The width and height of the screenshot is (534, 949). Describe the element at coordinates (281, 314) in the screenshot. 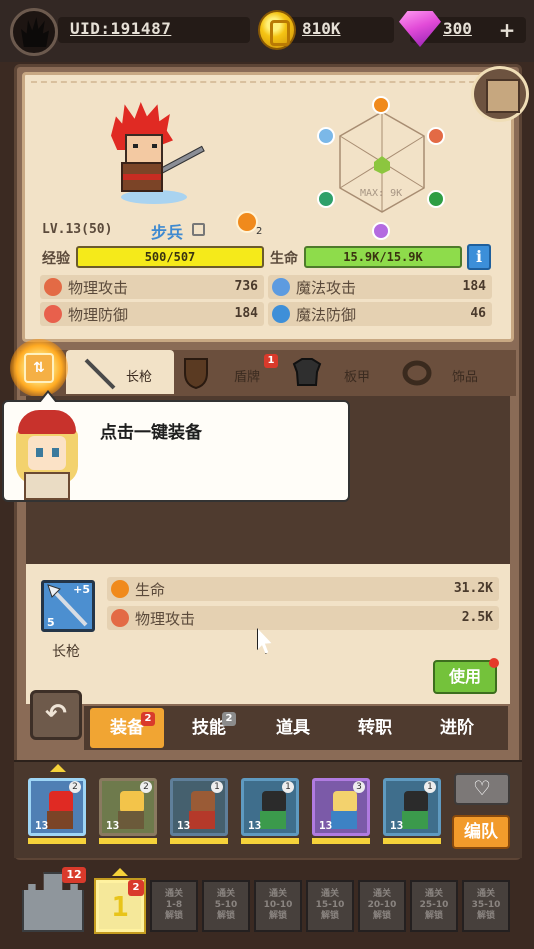

I see `magic-shield-icon` at that location.